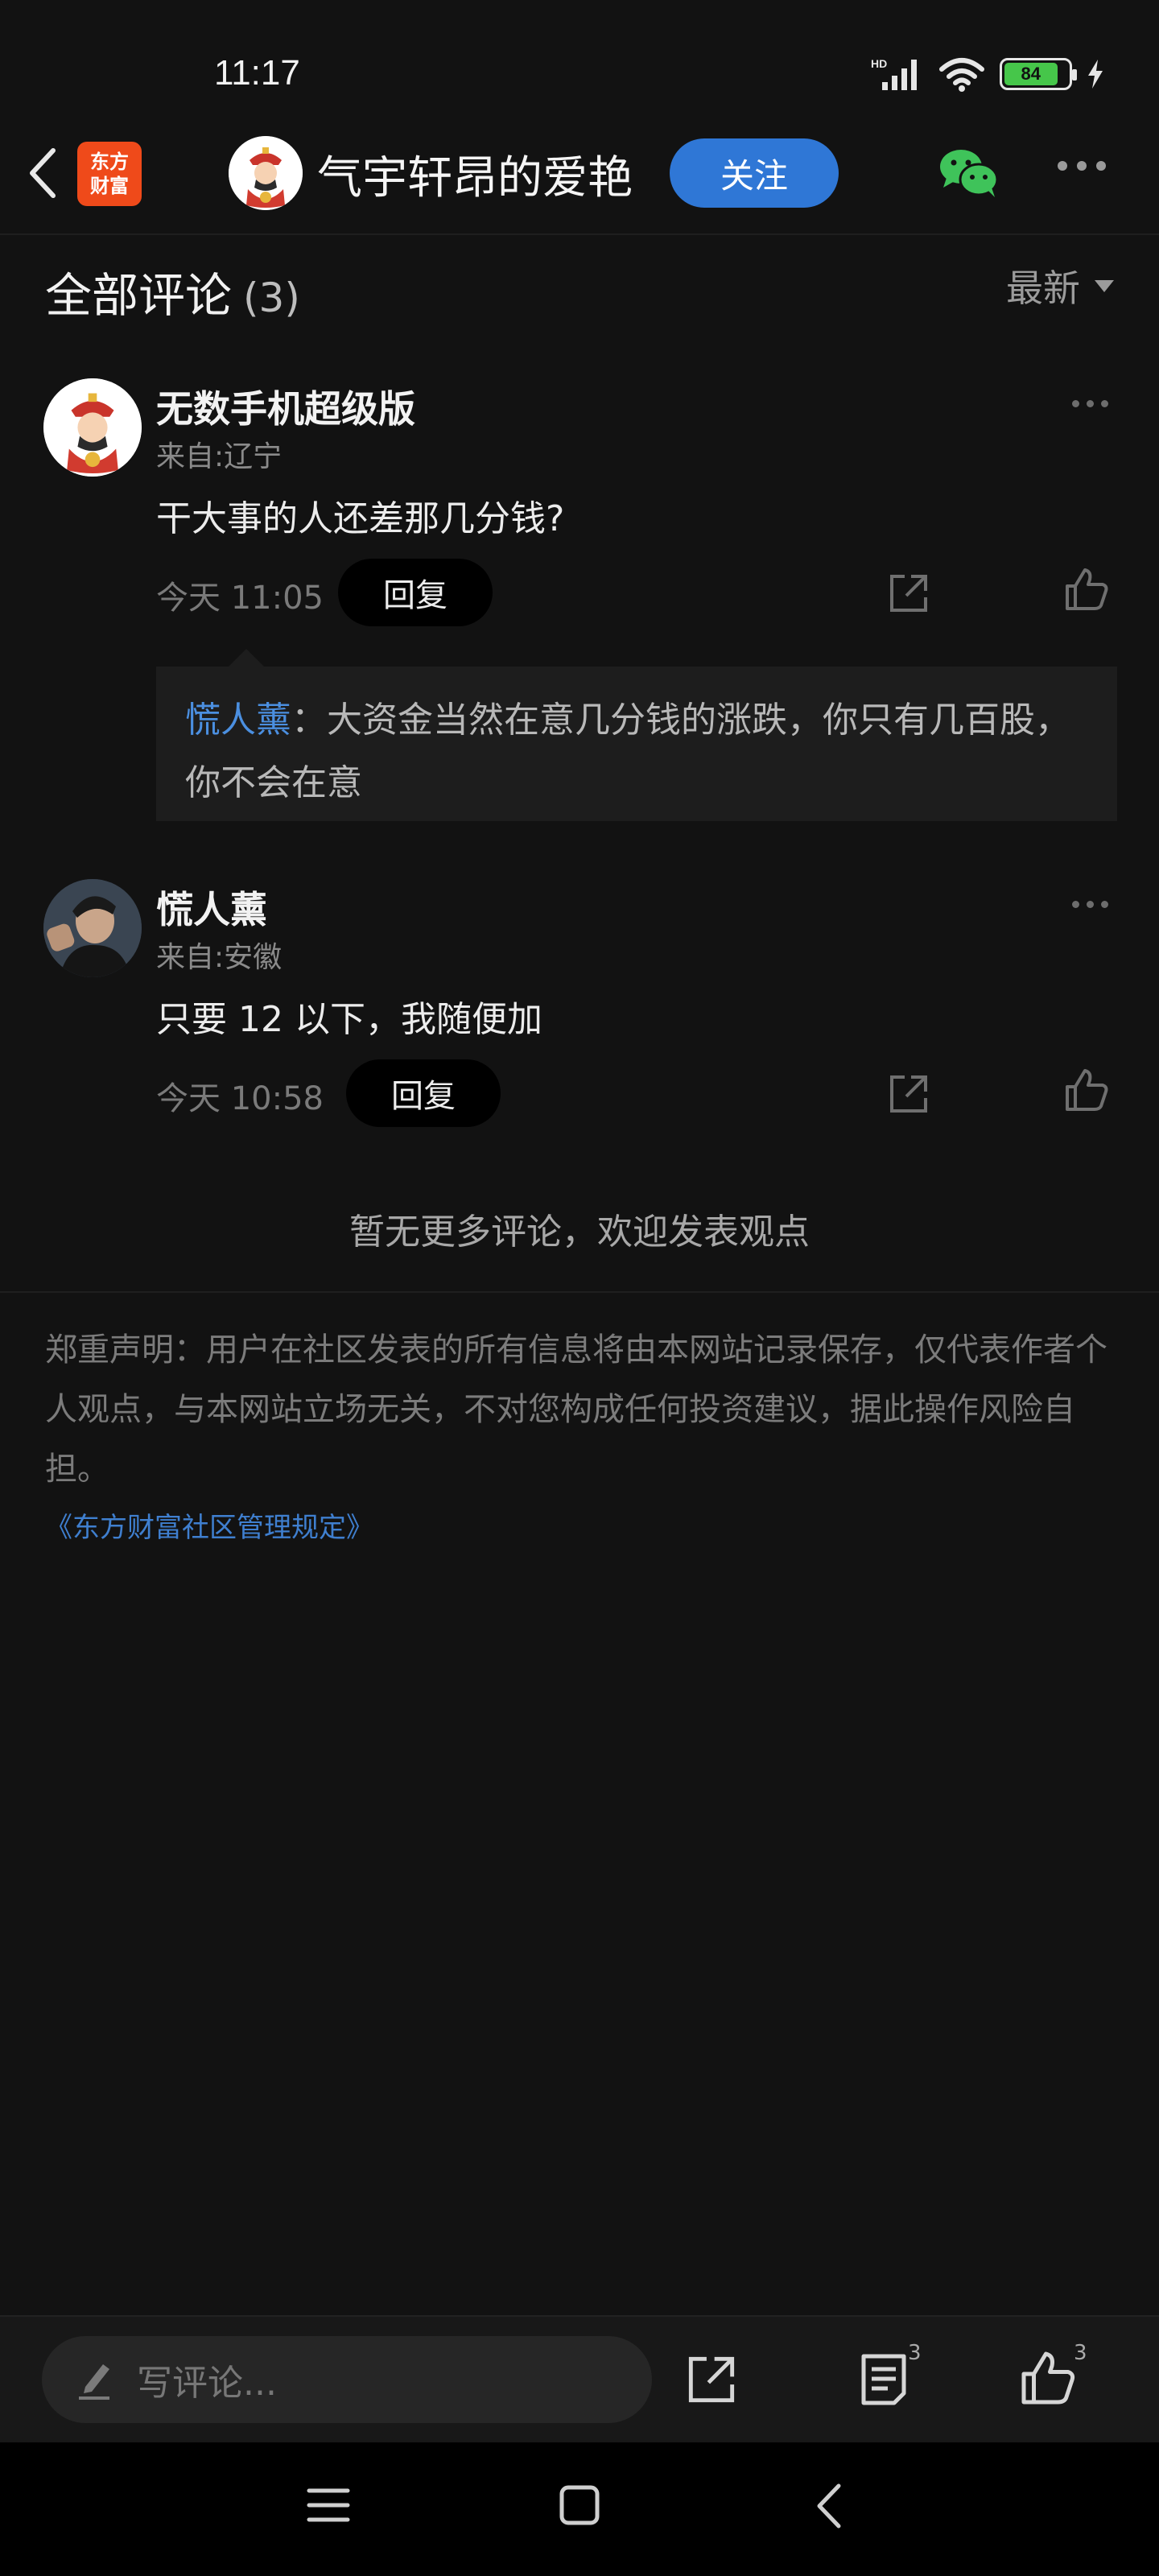  Describe the element at coordinates (94, 2382) in the screenshot. I see `pencil-icon` at that location.